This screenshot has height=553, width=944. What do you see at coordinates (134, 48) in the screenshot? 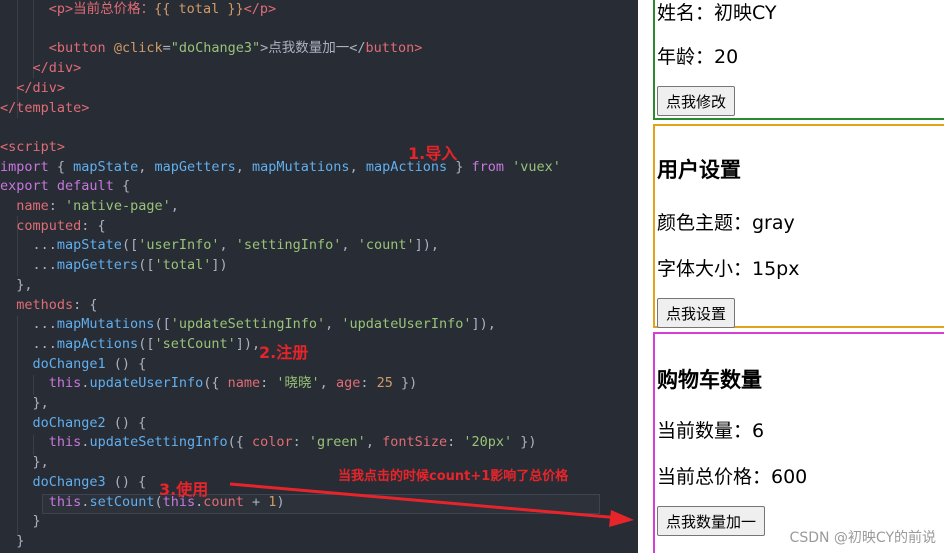
I see `code-token: @click` at bounding box center [134, 48].